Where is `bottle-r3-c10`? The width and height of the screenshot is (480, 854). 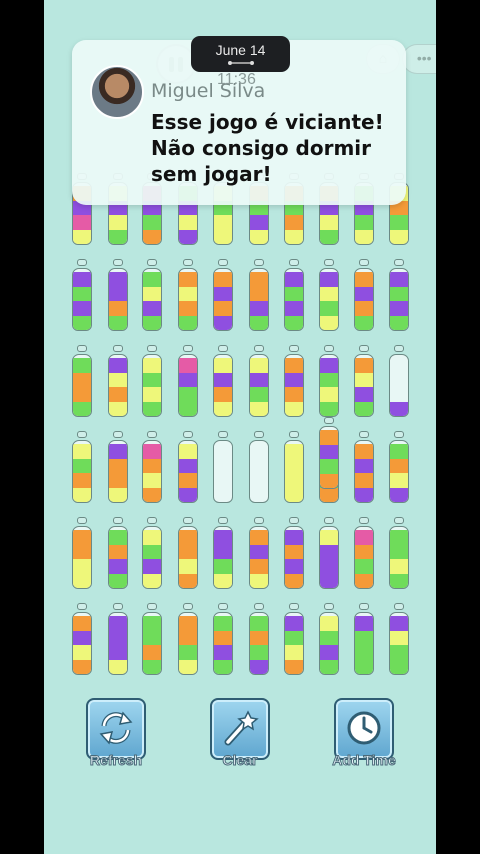
bottle-r3-c10 is located at coordinates (399, 381).